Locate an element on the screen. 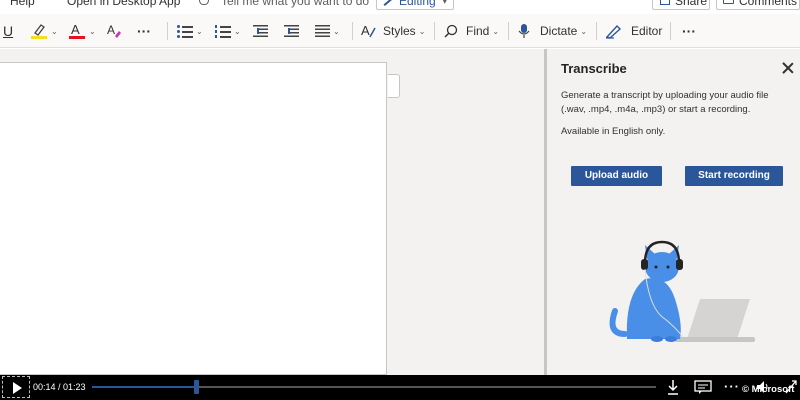 The image size is (800, 400). pencil-icon is located at coordinates (388, 3).